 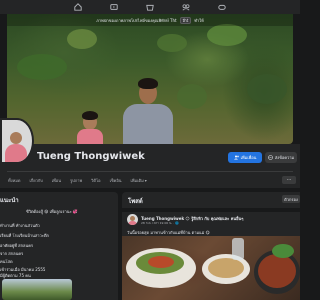 What do you see at coordinates (24, 235) in the screenshot?
I see `intro-education: เรียนที่ โรงเรียนบ้านสาวะตึก` at bounding box center [24, 235].